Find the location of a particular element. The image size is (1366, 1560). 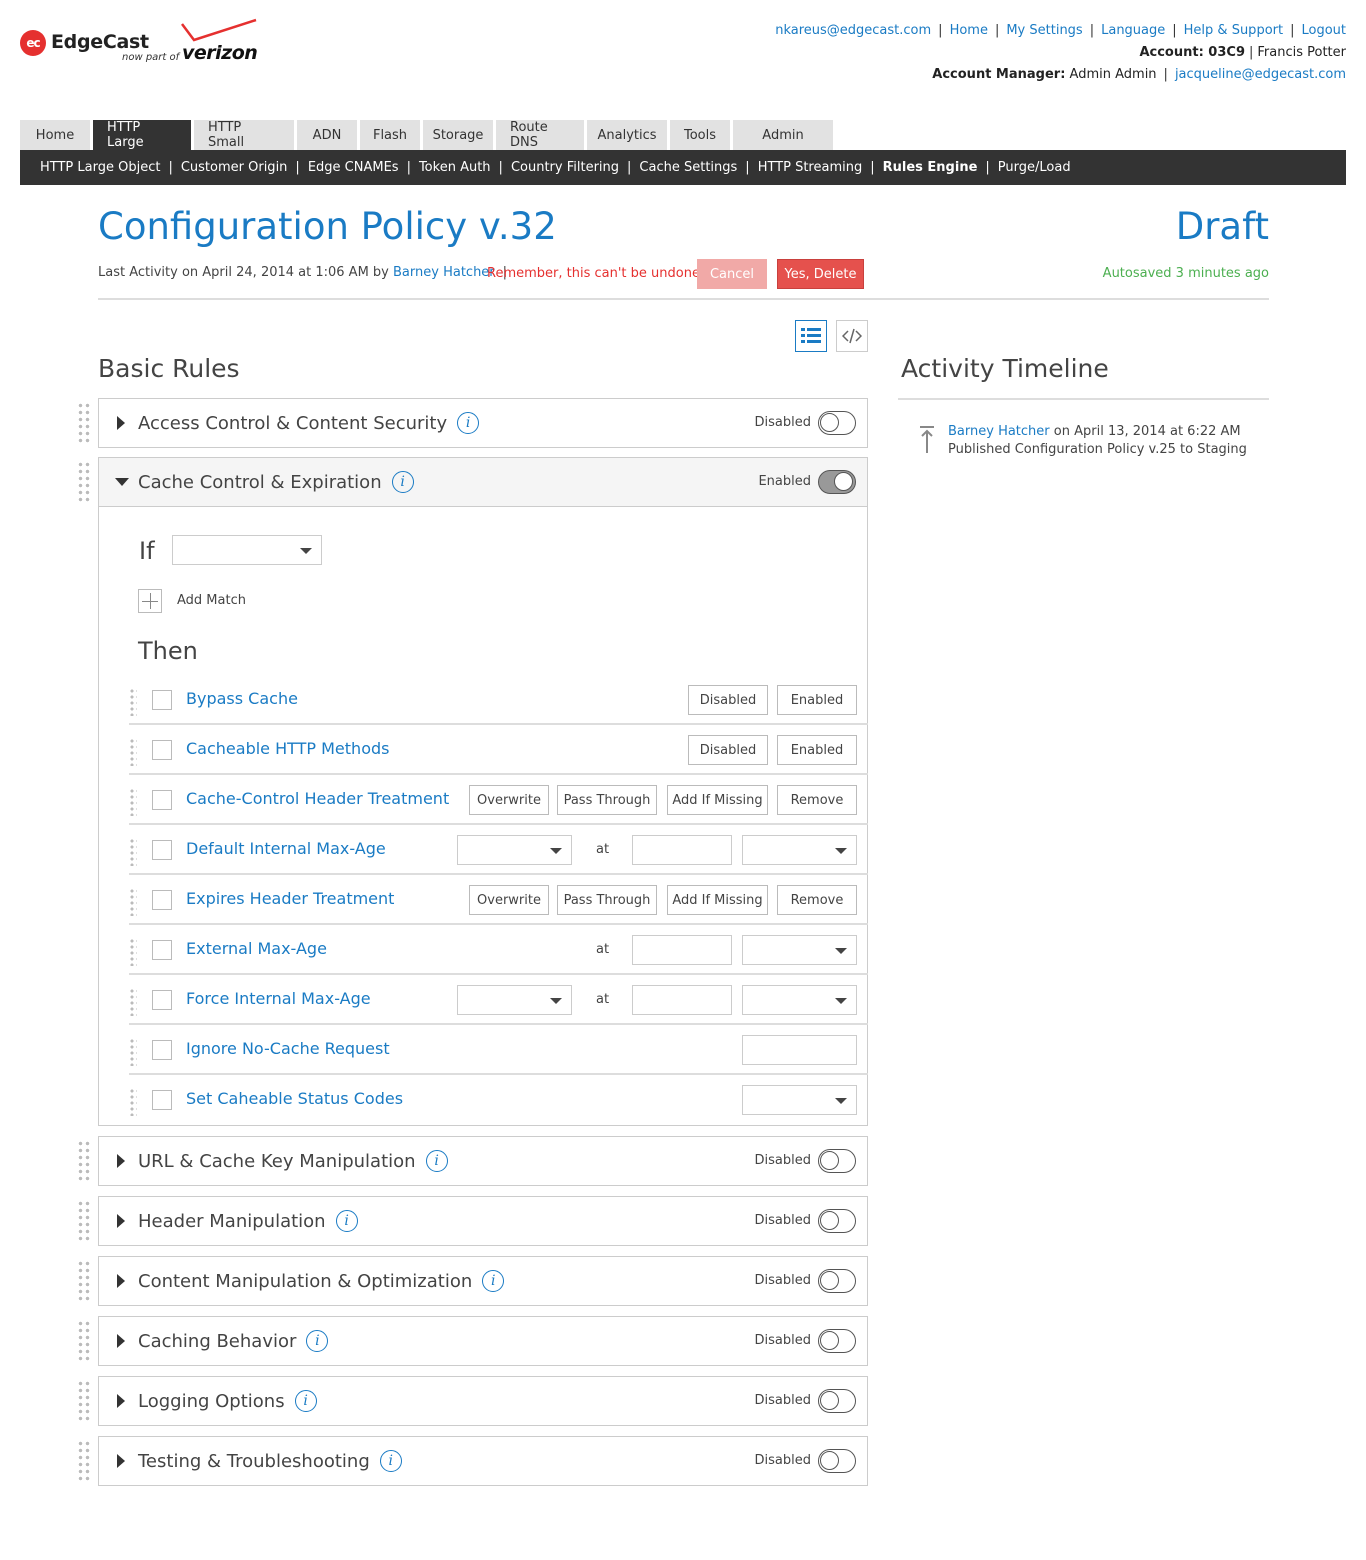

subnav-edge-cnames: Edge CNAMEs is located at coordinates (353, 167).